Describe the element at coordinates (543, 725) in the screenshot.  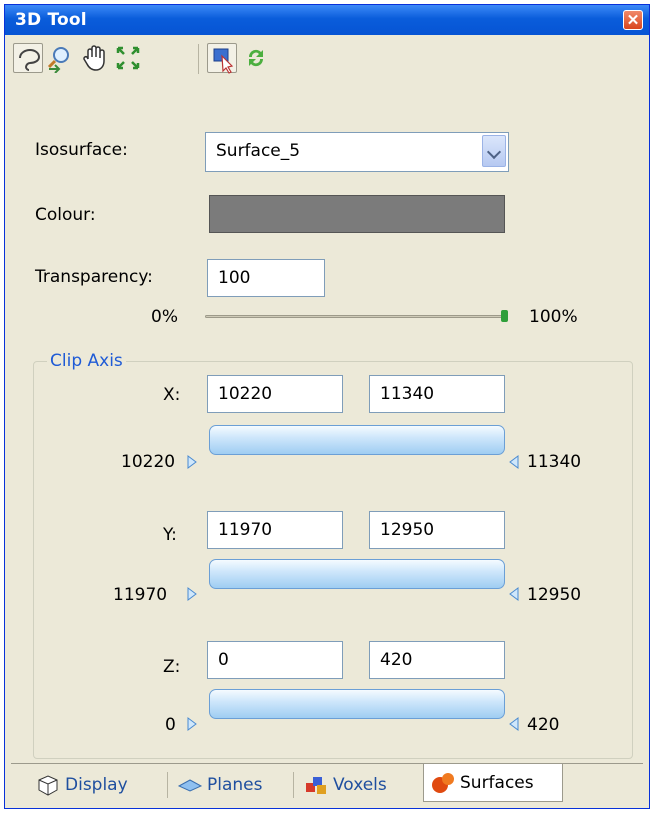
I see `clip-z-range-max: 420` at that location.